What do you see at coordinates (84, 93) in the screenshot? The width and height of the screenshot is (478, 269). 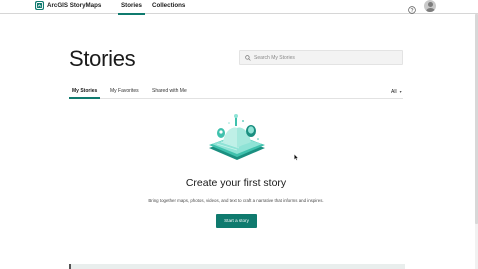 I see `subtab-my-stories: My Stories` at bounding box center [84, 93].